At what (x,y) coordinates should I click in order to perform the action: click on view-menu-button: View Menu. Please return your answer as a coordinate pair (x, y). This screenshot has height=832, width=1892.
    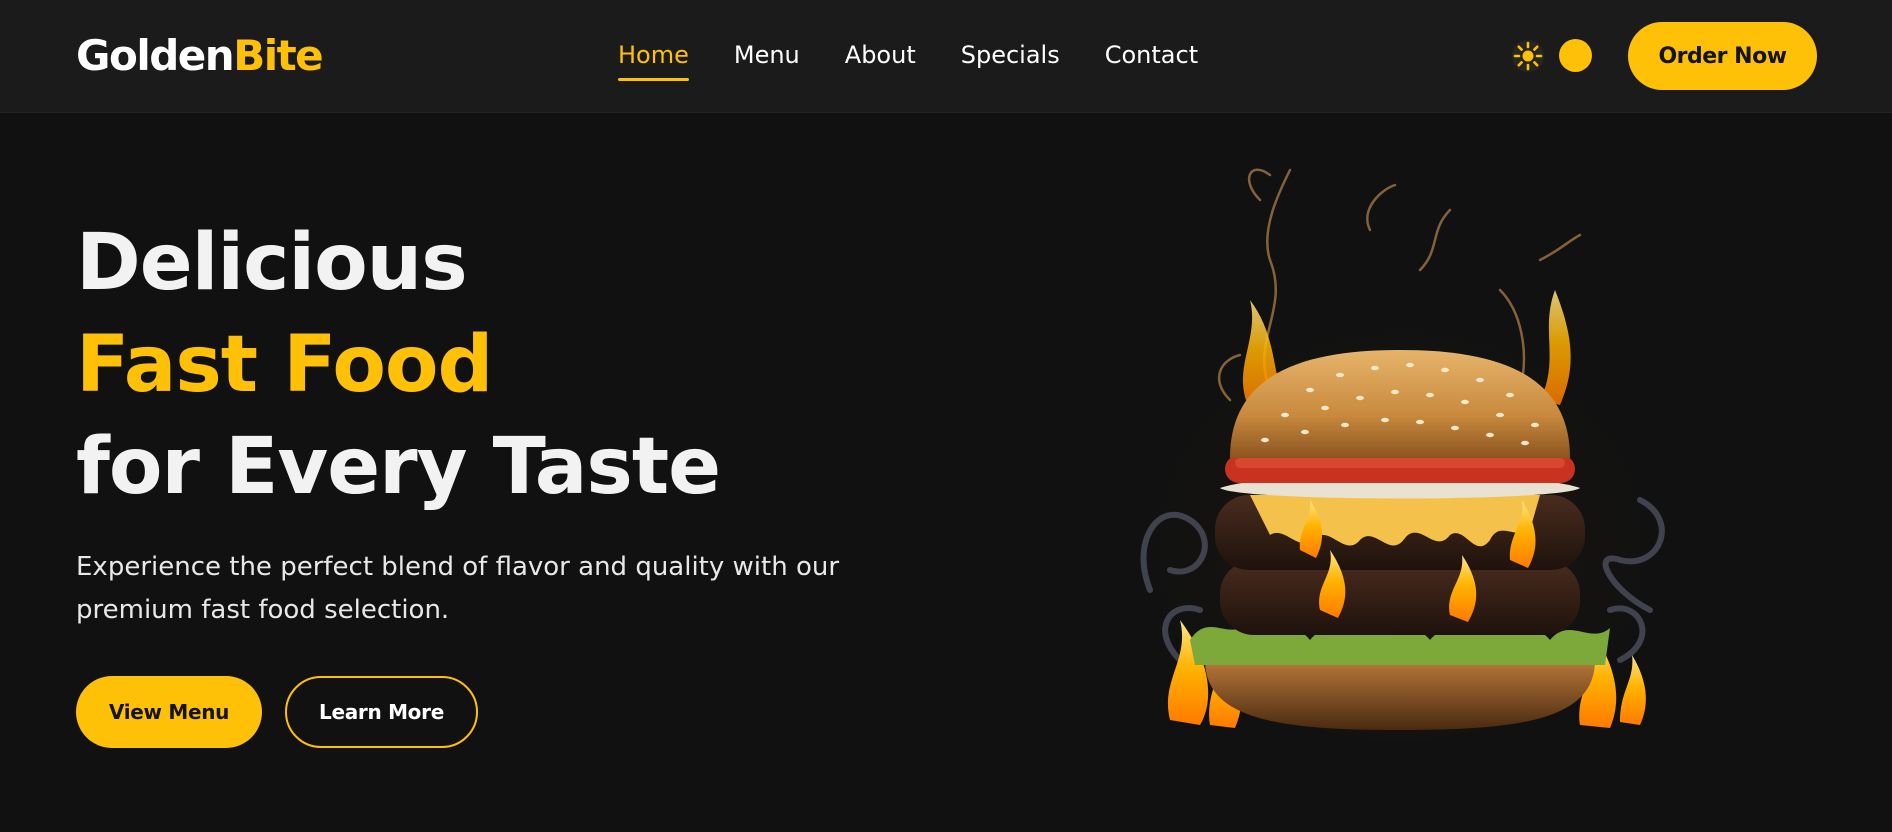
    Looking at the image, I should click on (169, 712).